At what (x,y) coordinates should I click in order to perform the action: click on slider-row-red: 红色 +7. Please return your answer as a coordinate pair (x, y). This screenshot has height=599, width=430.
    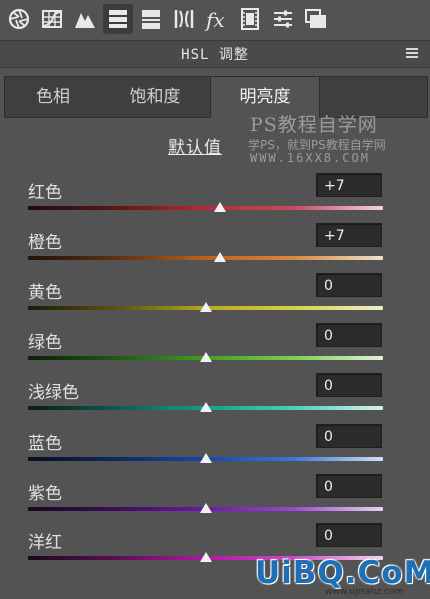
    Looking at the image, I should click on (215, 198).